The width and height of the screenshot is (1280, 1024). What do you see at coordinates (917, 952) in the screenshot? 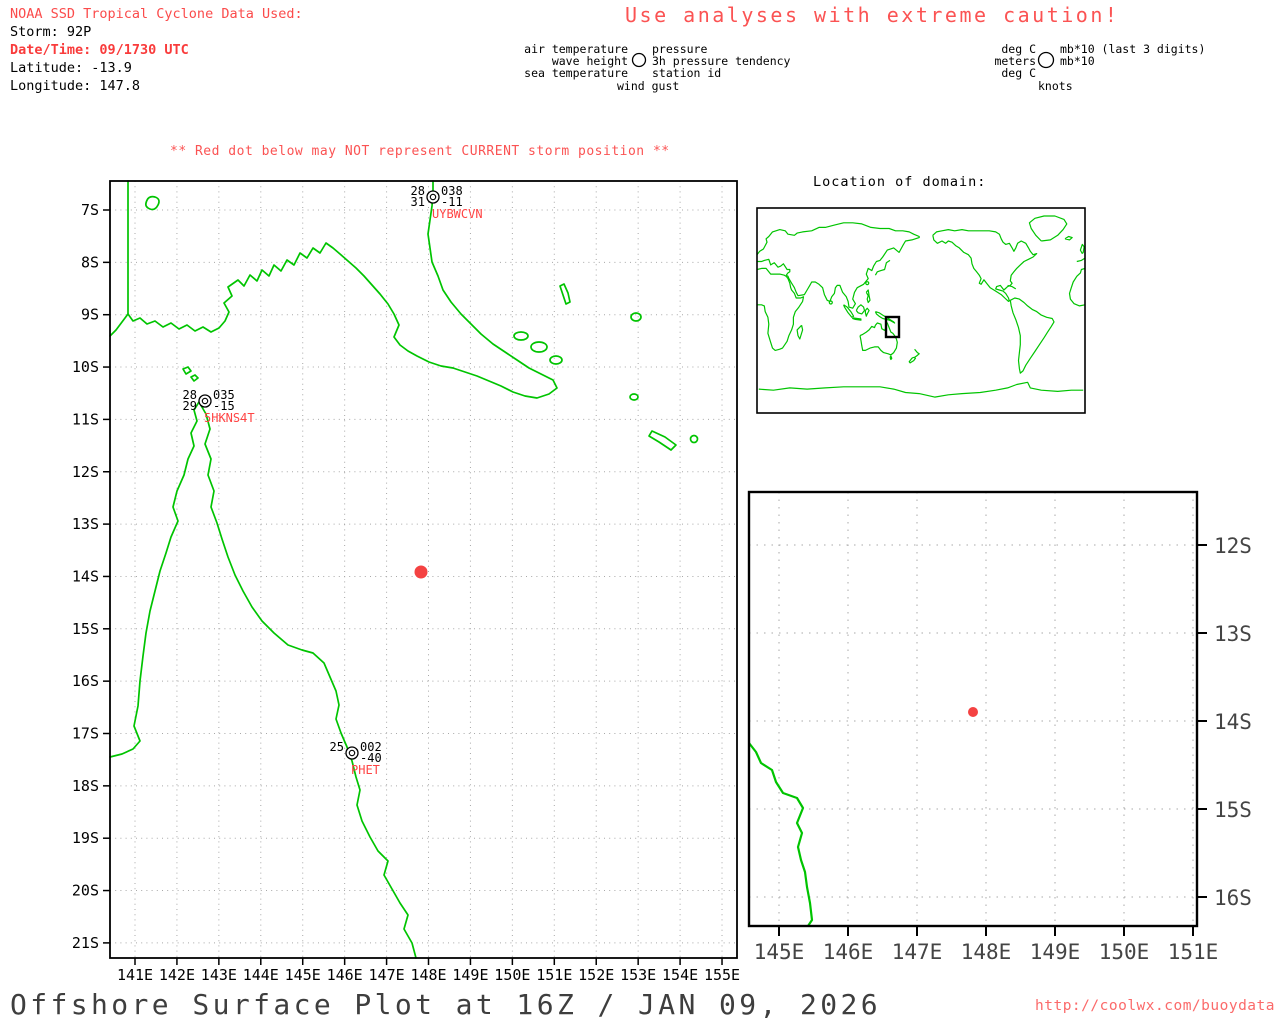
I see `lon-tick-label: 147E` at bounding box center [917, 952].